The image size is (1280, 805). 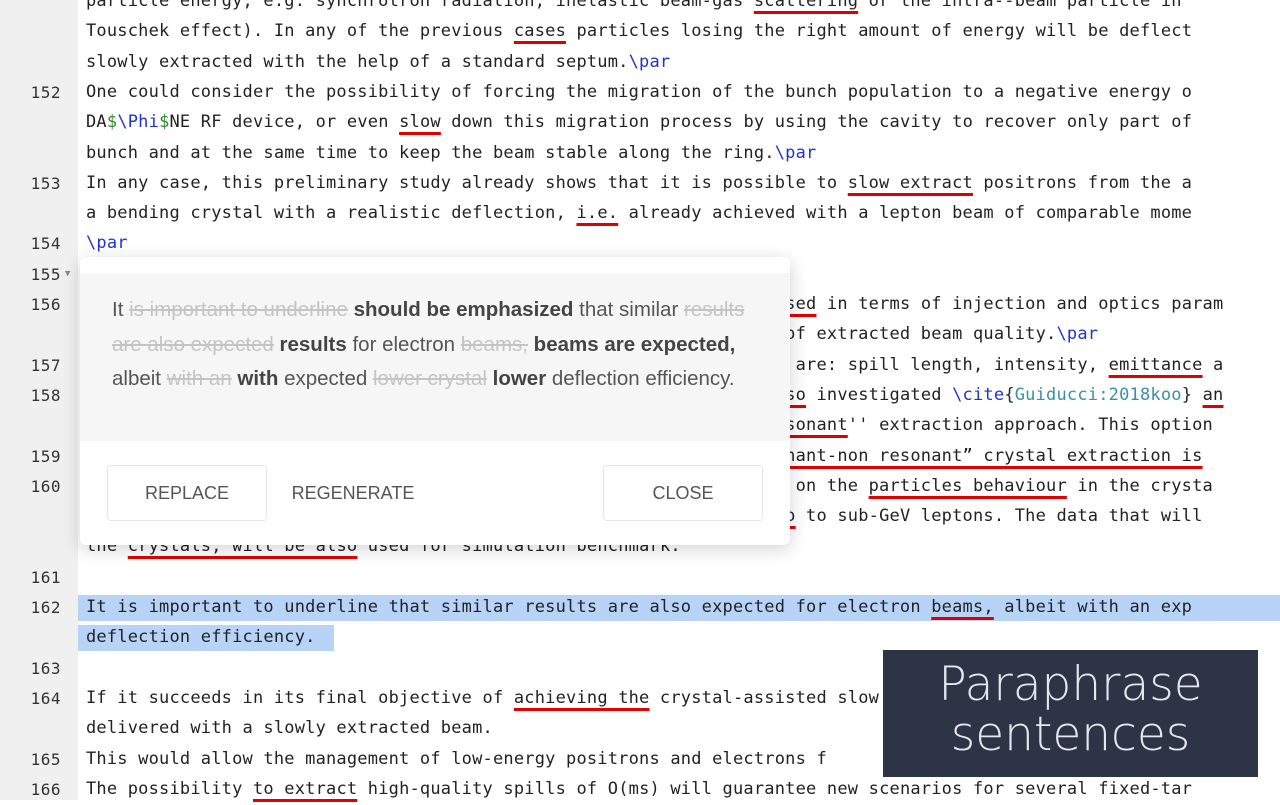 What do you see at coordinates (45, 92) in the screenshot?
I see `line-number: 152` at bounding box center [45, 92].